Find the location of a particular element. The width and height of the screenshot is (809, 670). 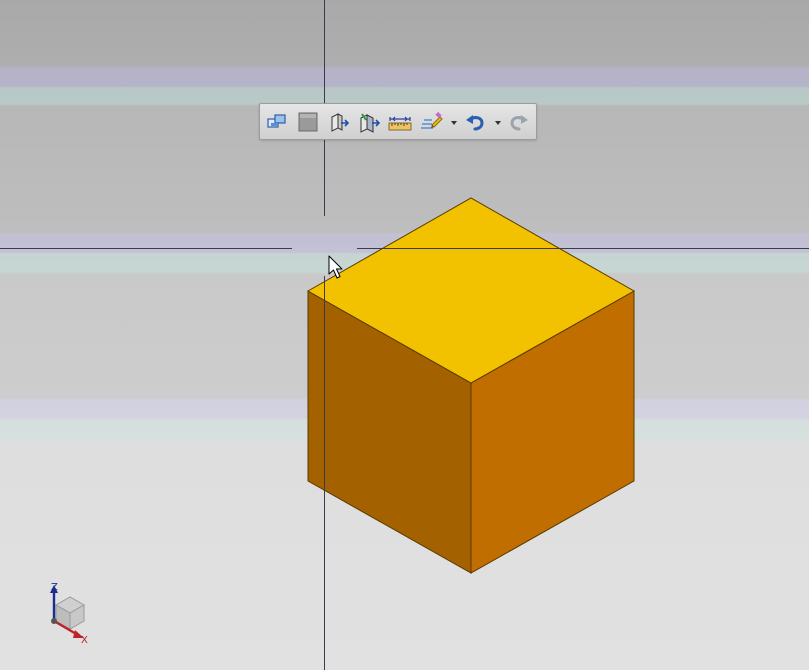

display-style-icon is located at coordinates (308, 122).